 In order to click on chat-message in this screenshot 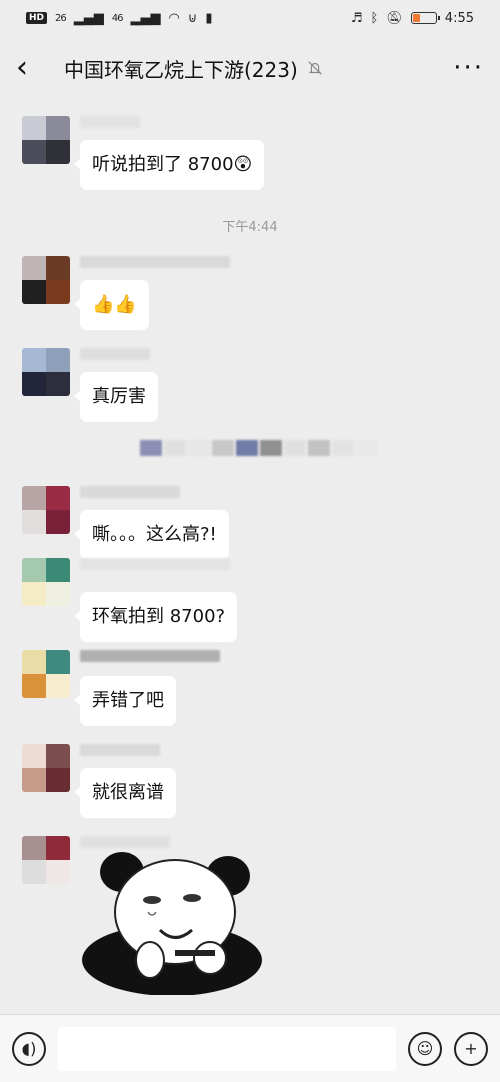, I will do `click(96, 860)`.